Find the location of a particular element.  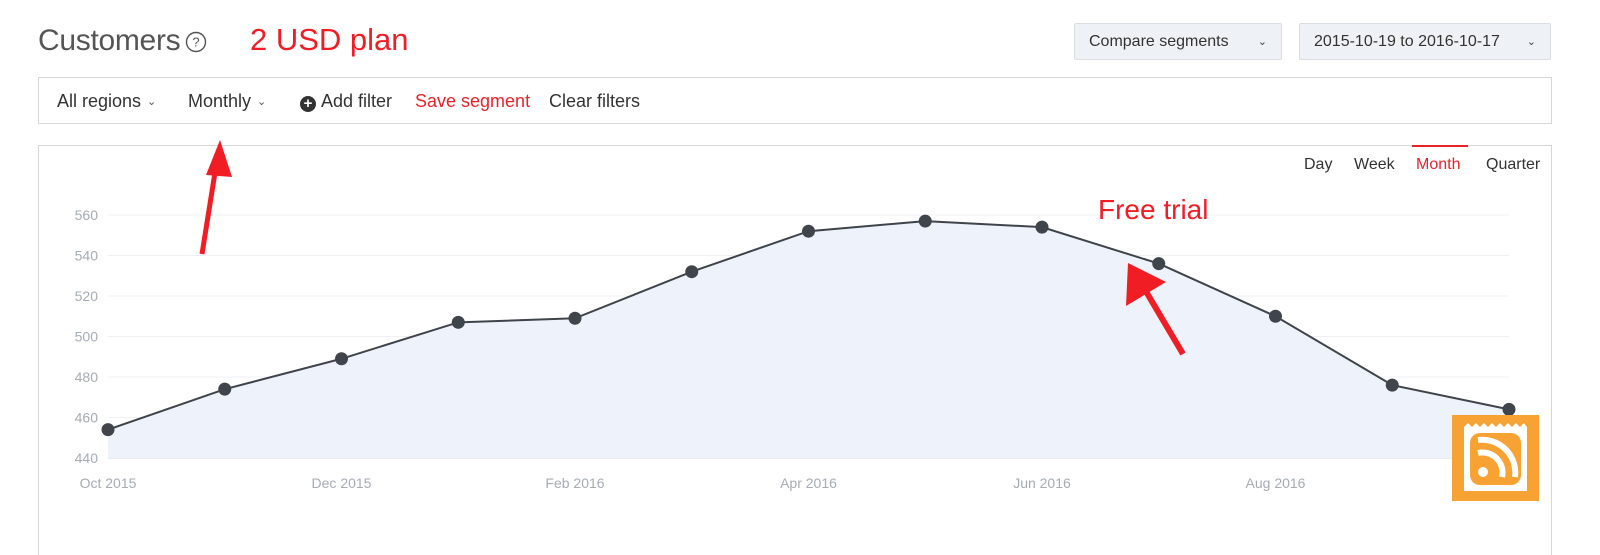

annotation-arrow-up is located at coordinates (215, 197).